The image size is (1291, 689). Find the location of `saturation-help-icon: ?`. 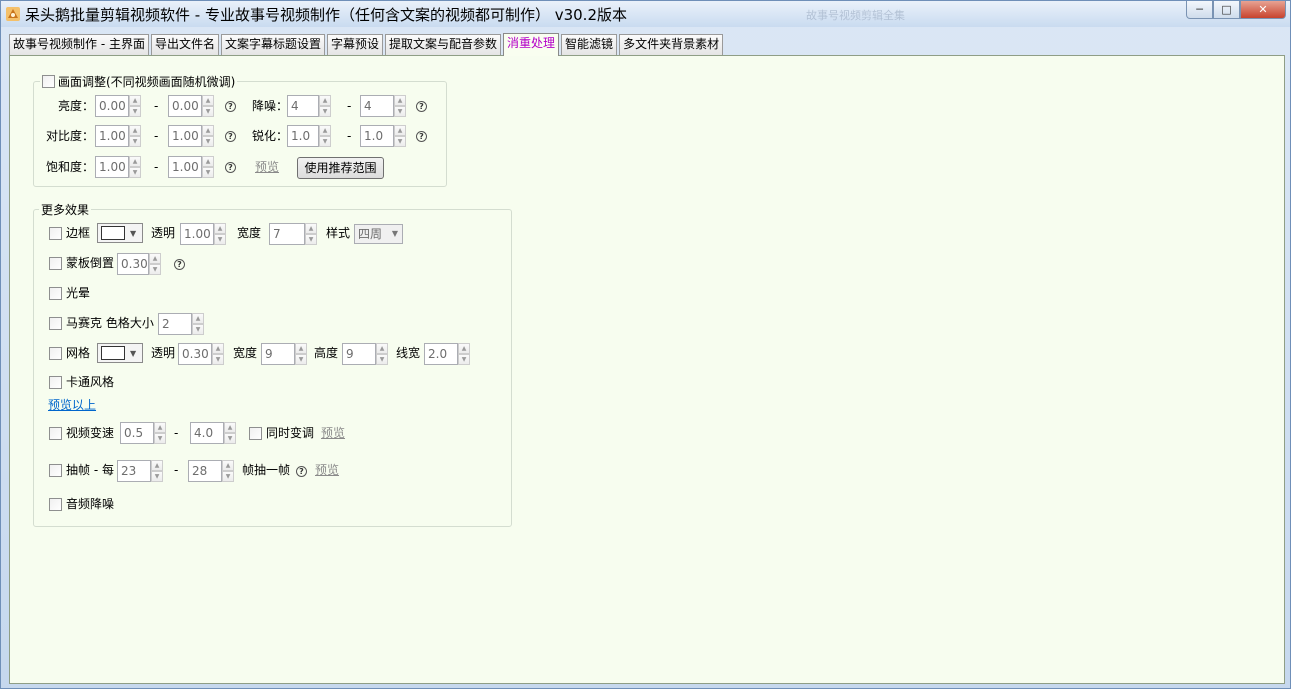

saturation-help-icon: ? is located at coordinates (230, 167).